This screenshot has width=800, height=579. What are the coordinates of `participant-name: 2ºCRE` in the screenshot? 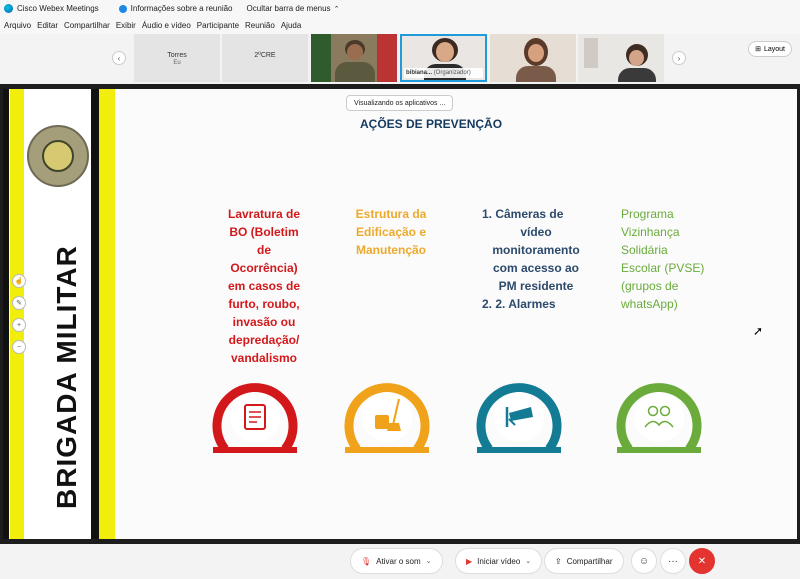 It's located at (265, 55).